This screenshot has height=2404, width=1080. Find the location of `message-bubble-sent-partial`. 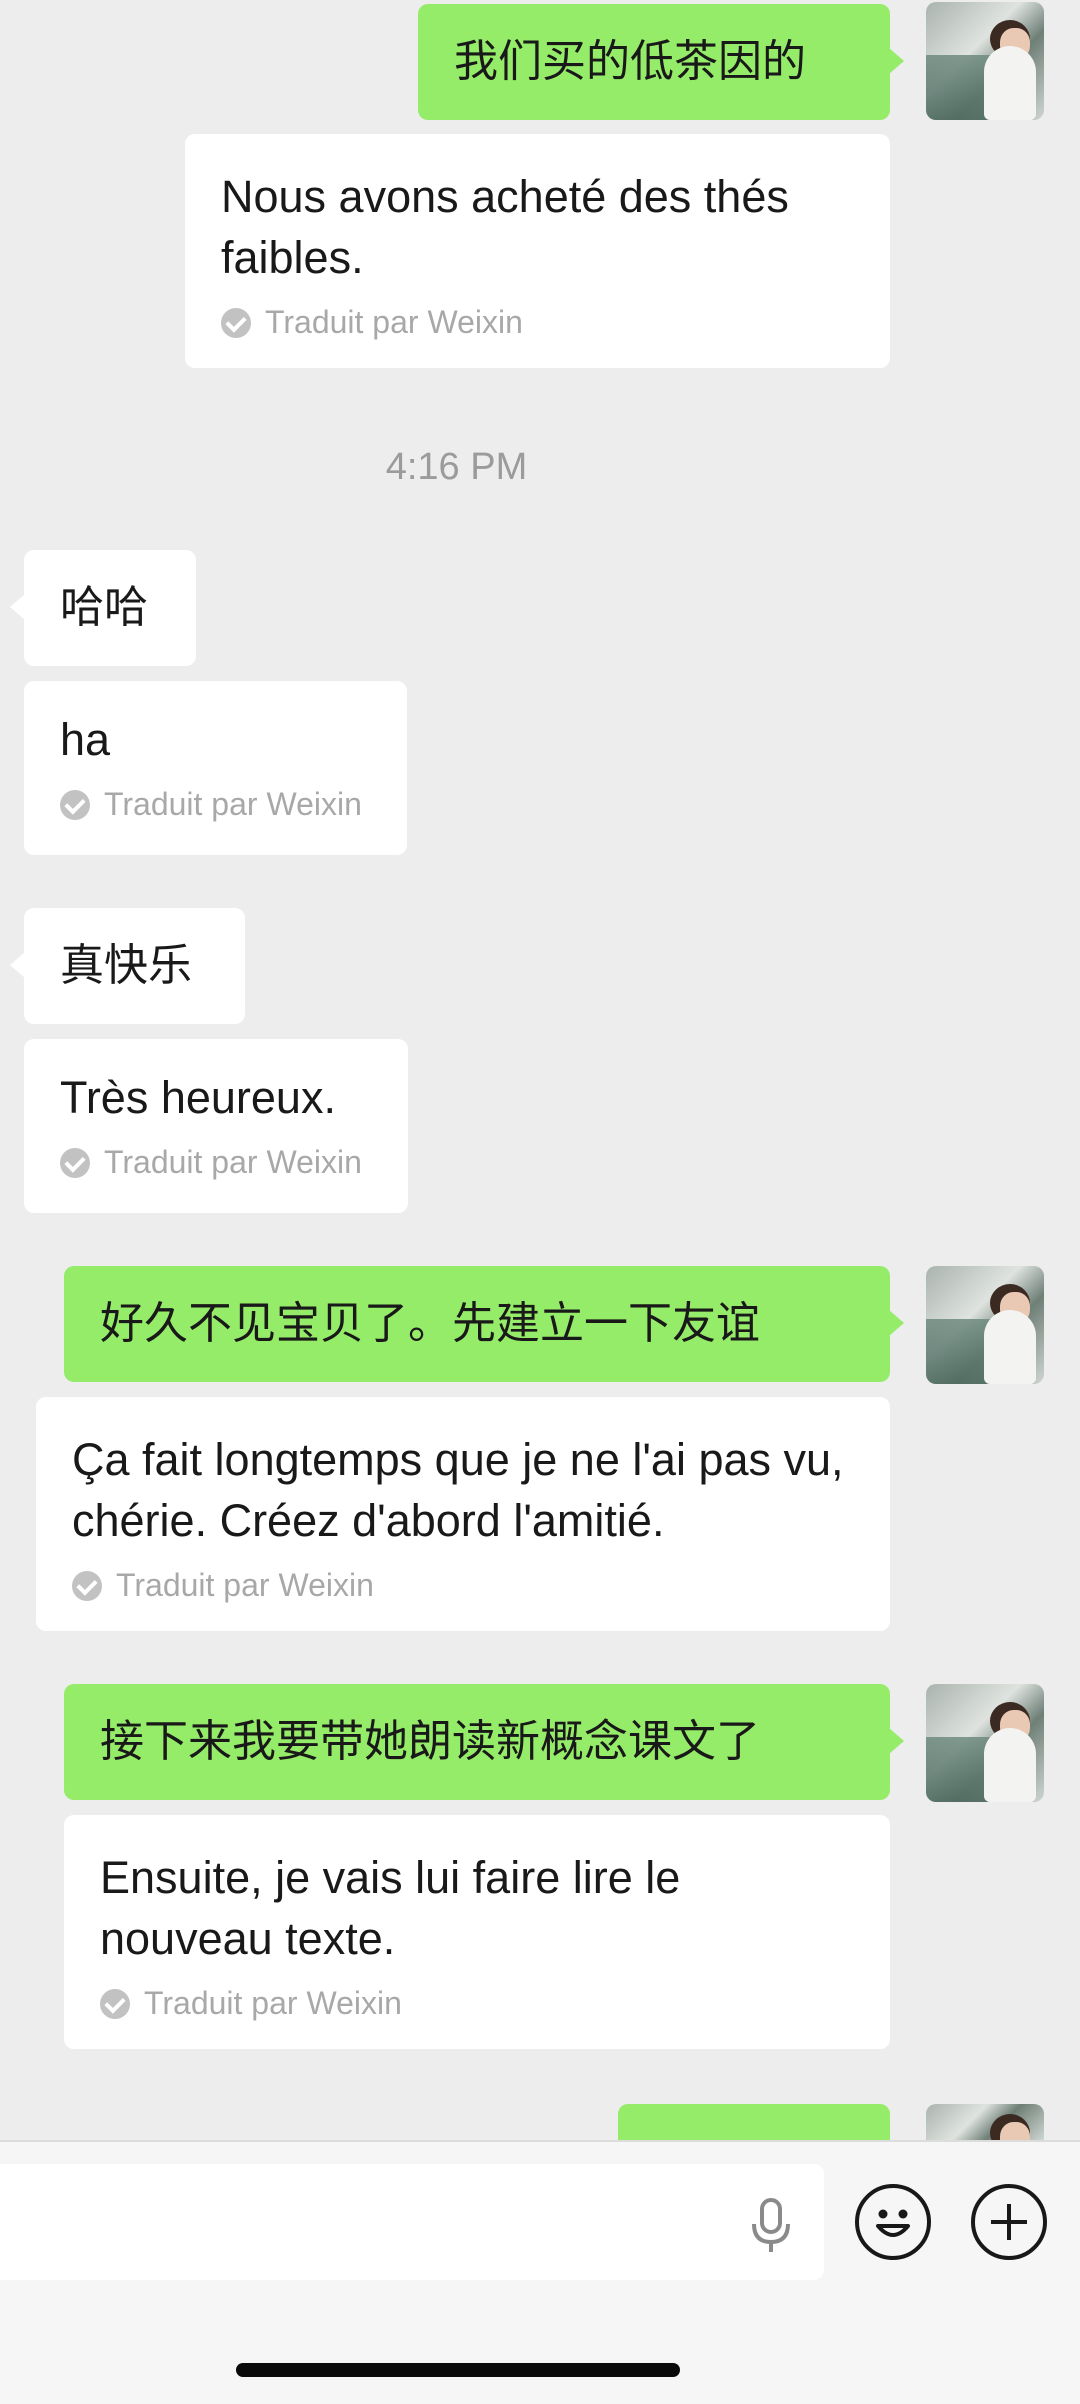

message-bubble-sent-partial is located at coordinates (754, 2122).